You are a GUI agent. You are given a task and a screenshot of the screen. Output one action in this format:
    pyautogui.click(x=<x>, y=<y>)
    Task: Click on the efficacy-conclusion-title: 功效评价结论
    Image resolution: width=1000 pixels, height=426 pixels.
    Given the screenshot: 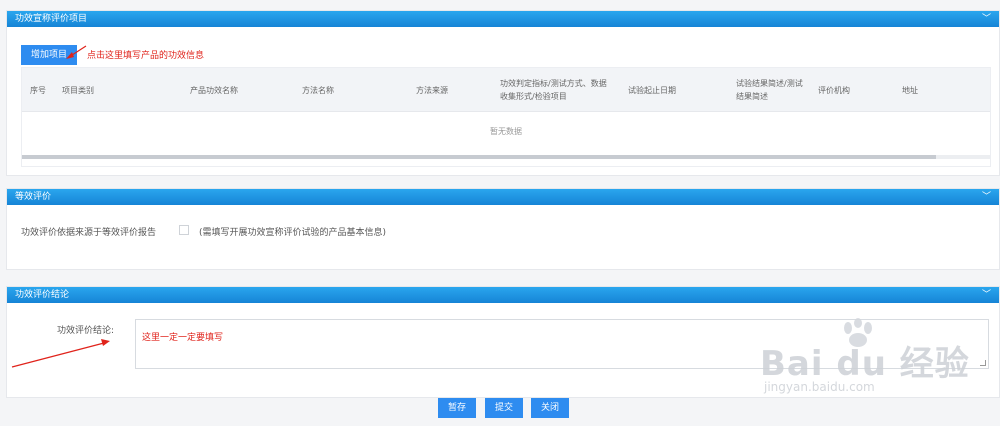 What is the action you would take?
    pyautogui.click(x=42, y=295)
    